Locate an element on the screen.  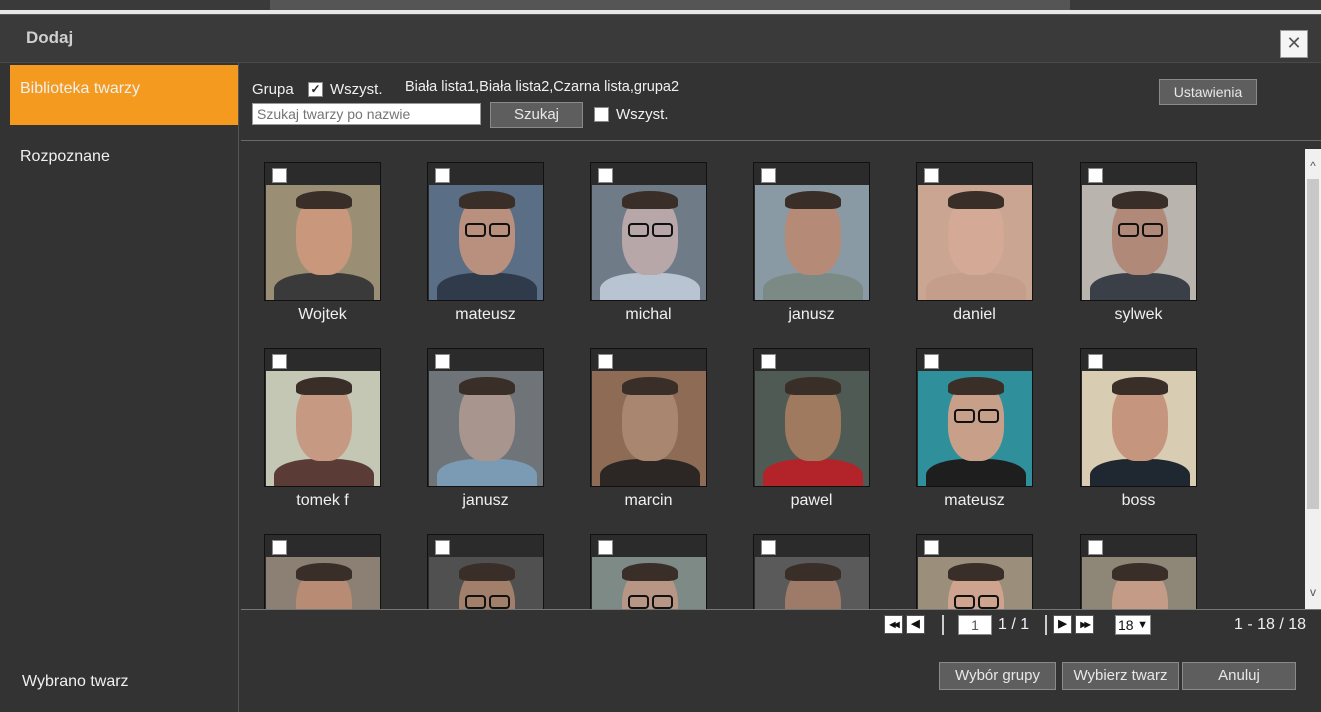
search-input is located at coordinates (366, 114).